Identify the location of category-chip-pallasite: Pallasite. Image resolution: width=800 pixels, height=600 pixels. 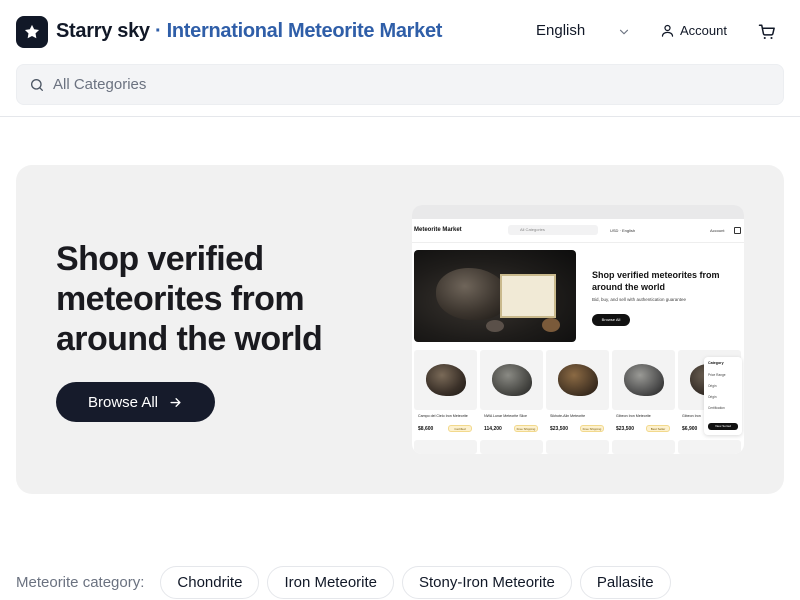
(625, 582).